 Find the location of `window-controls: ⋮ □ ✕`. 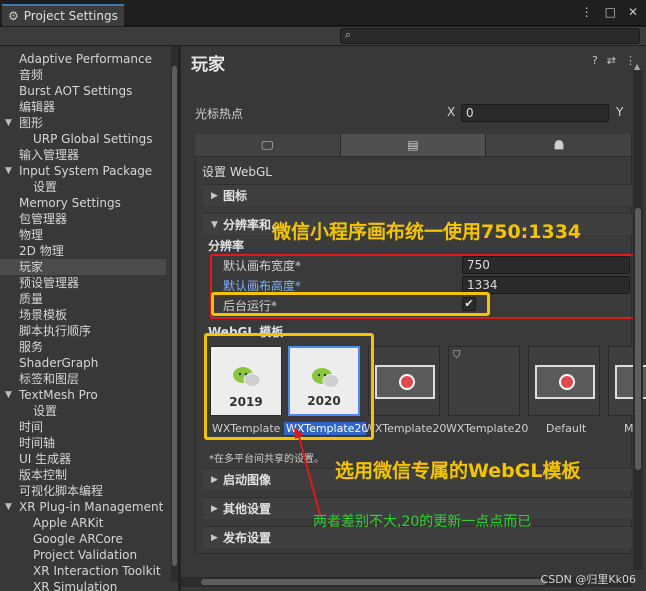

window-controls: ⋮ □ ✕ is located at coordinates (609, 12).